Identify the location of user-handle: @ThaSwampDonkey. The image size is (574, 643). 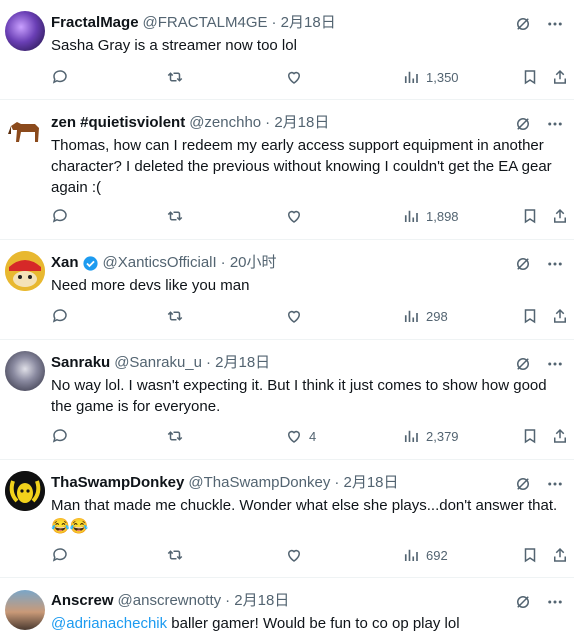
(259, 483).